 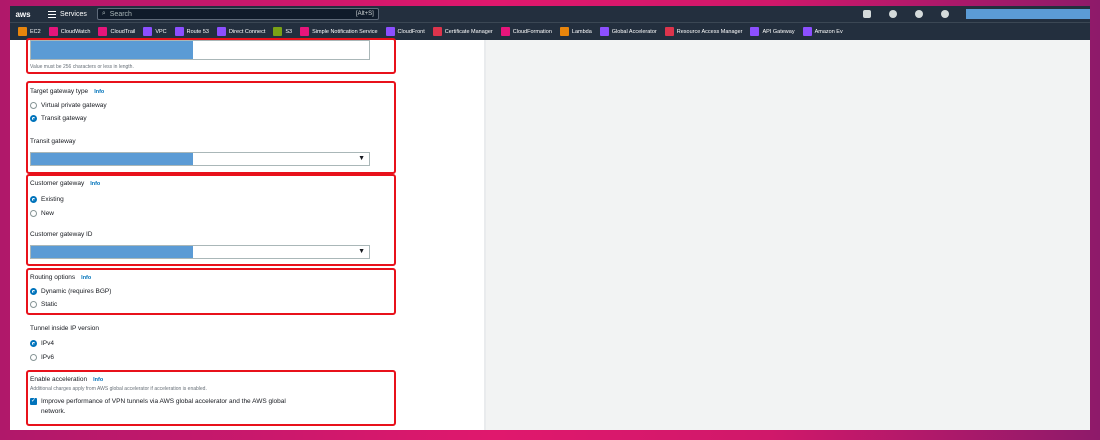 What do you see at coordinates (73, 14) in the screenshot?
I see `services-label: Services` at bounding box center [73, 14].